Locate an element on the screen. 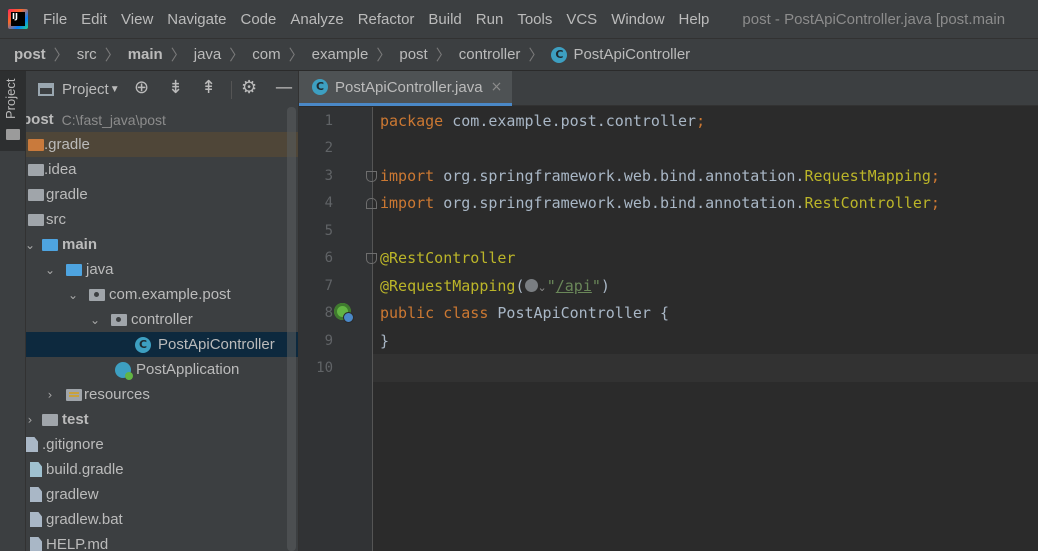 This screenshot has height=551, width=1038. code-token: } is located at coordinates (385, 341).